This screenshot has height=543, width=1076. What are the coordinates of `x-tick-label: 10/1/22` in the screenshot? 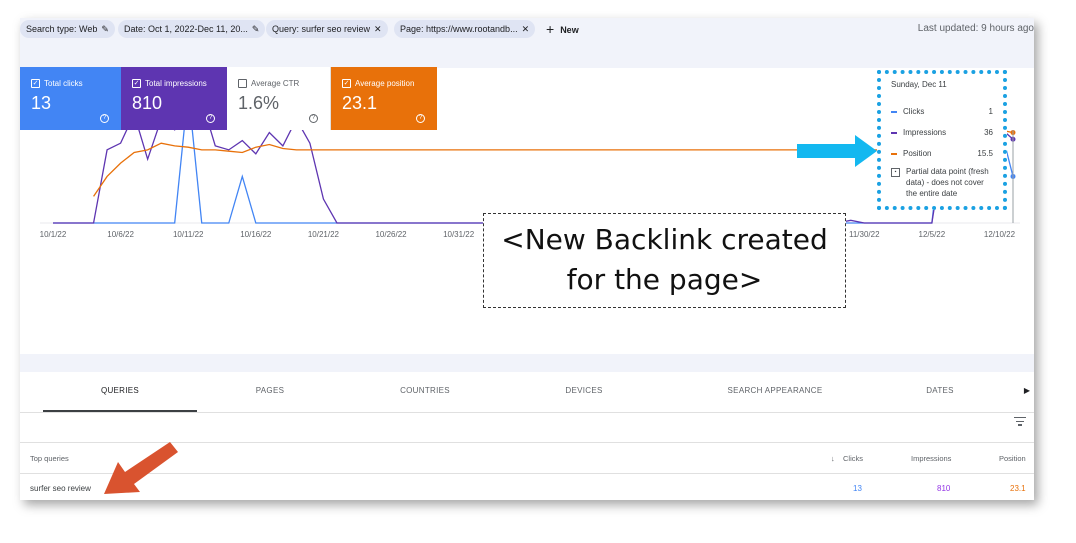 It's located at (53, 234).